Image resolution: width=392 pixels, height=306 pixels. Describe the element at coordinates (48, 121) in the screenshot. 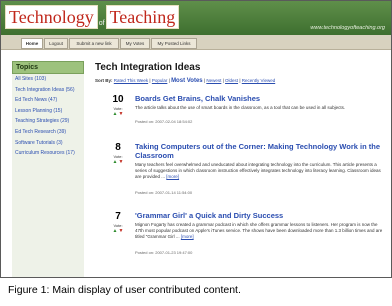

I see `sidebar-item-teaching-strategies: Teaching Strategies (29)` at that location.